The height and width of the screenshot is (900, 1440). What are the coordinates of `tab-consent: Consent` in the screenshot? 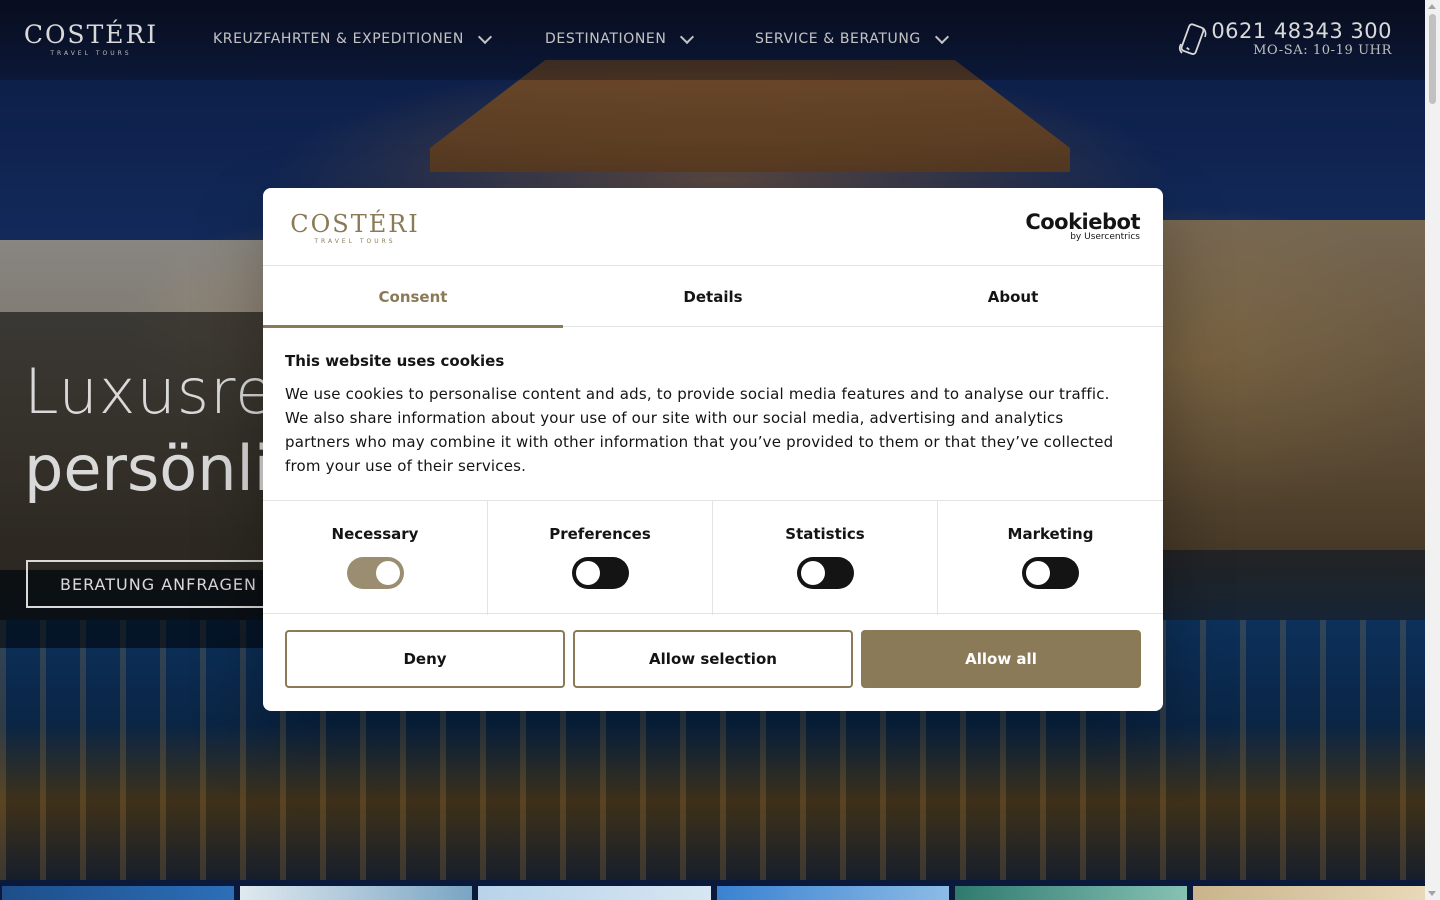 It's located at (413, 297).